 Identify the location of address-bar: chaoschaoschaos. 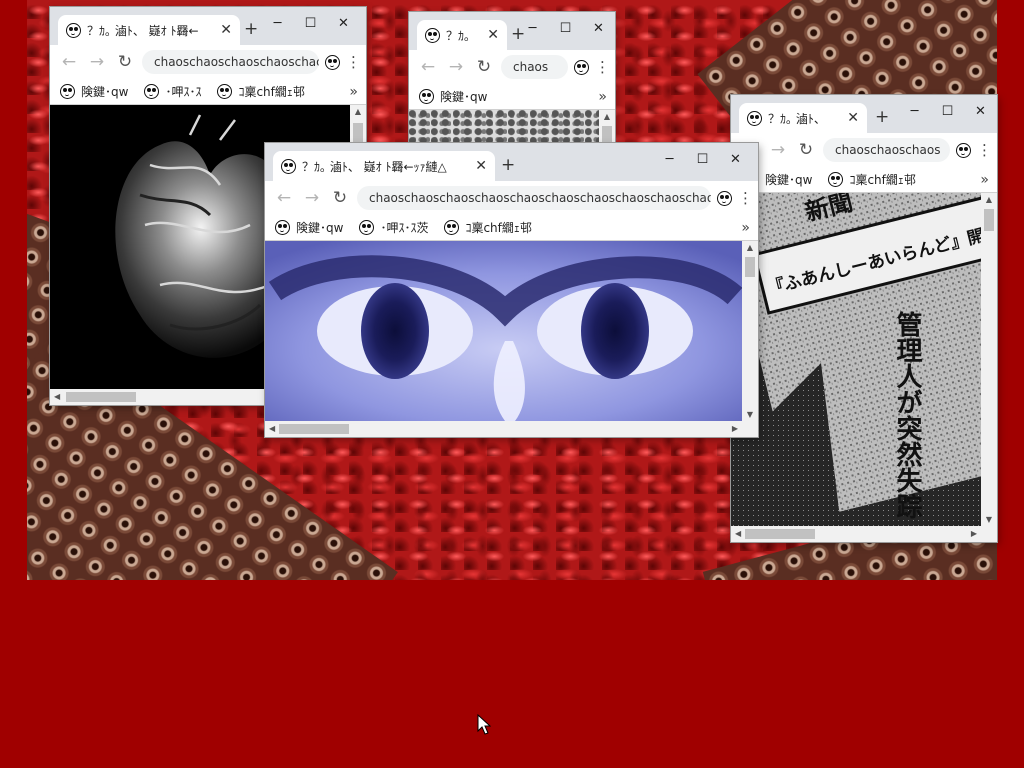
(886, 150).